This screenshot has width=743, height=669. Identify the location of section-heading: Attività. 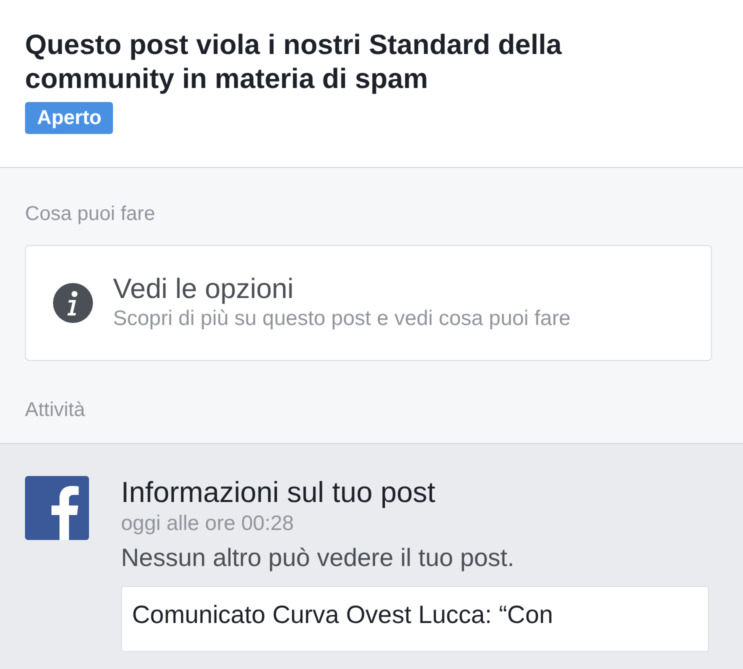
(55, 410).